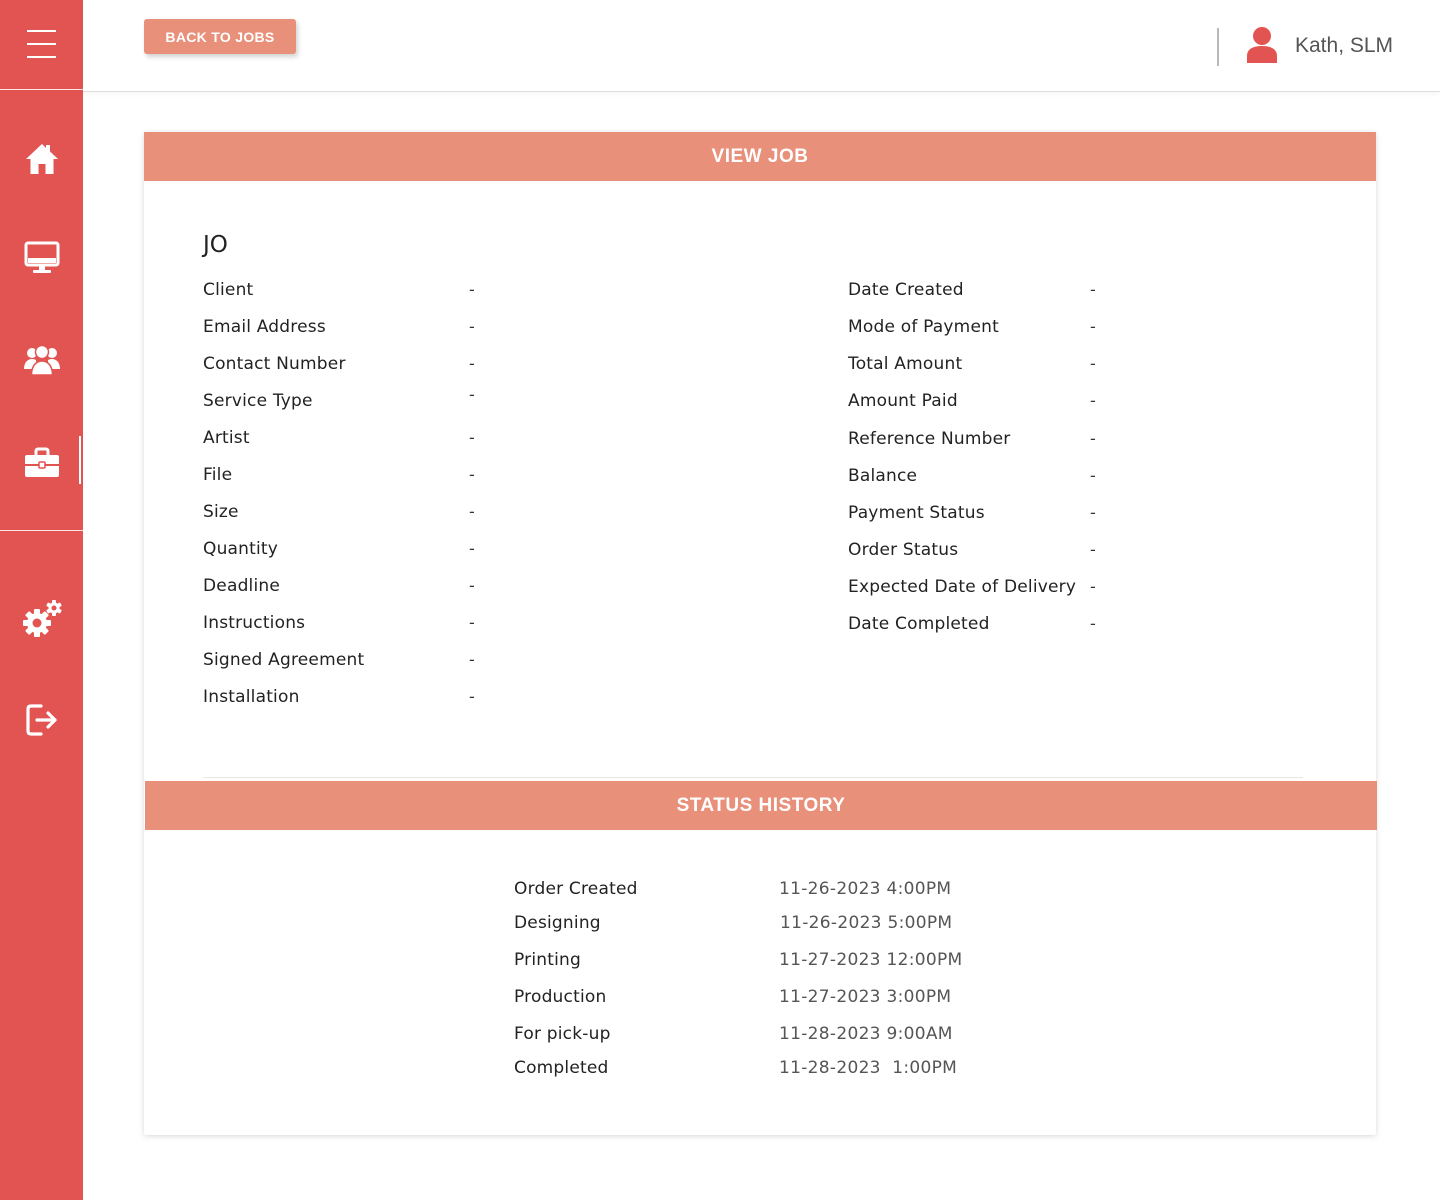  What do you see at coordinates (547, 960) in the screenshot?
I see `status-history-label: Printing` at bounding box center [547, 960].